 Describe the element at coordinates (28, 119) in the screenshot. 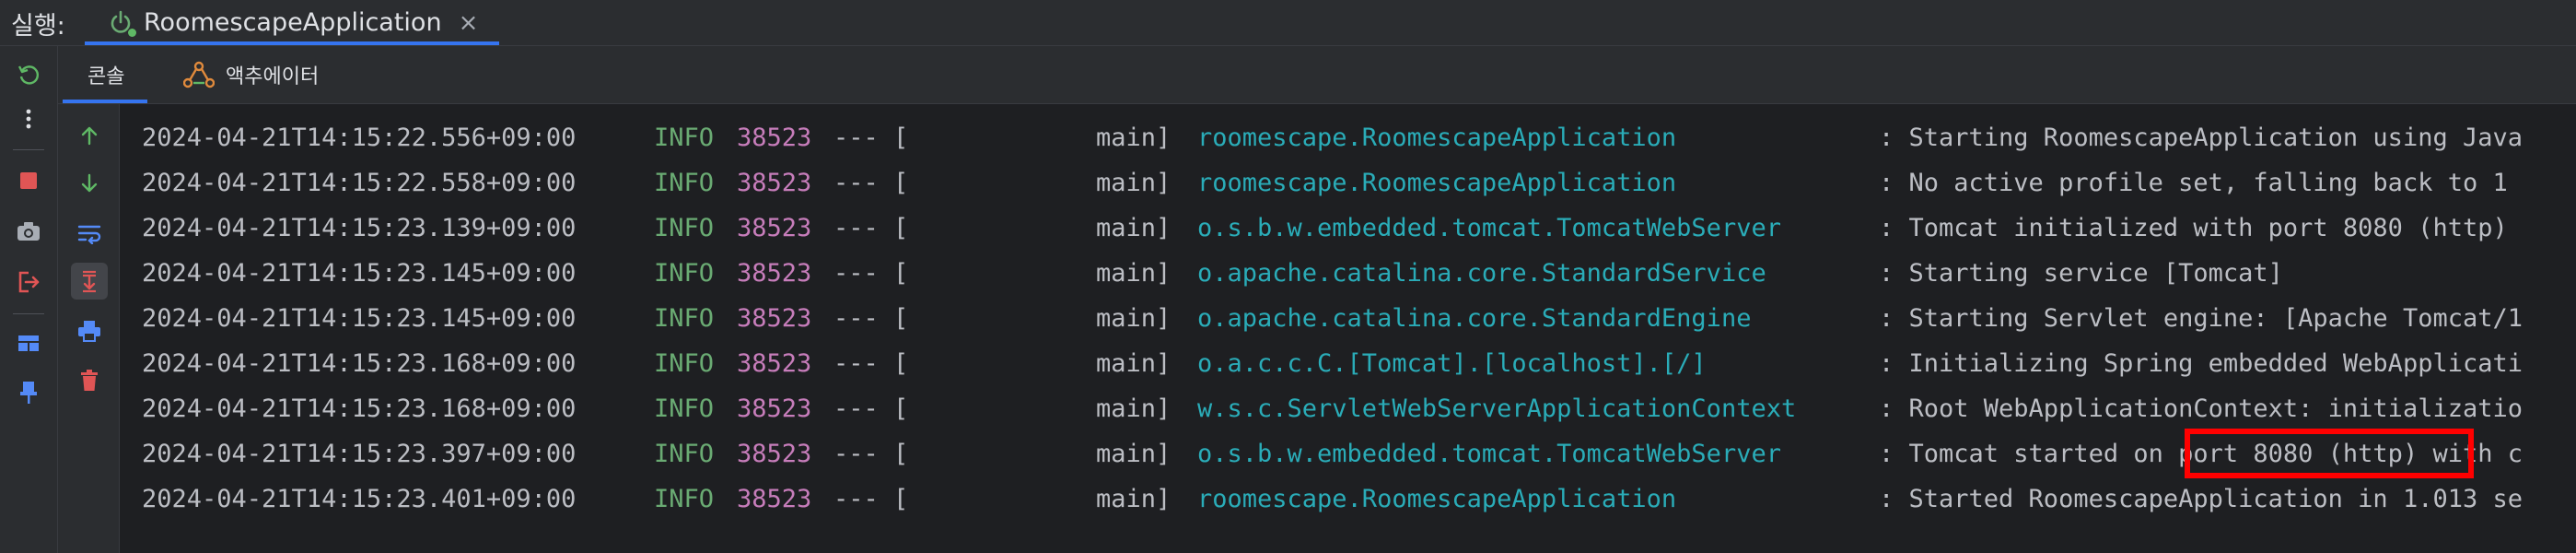

I see `more-options-icon` at that location.